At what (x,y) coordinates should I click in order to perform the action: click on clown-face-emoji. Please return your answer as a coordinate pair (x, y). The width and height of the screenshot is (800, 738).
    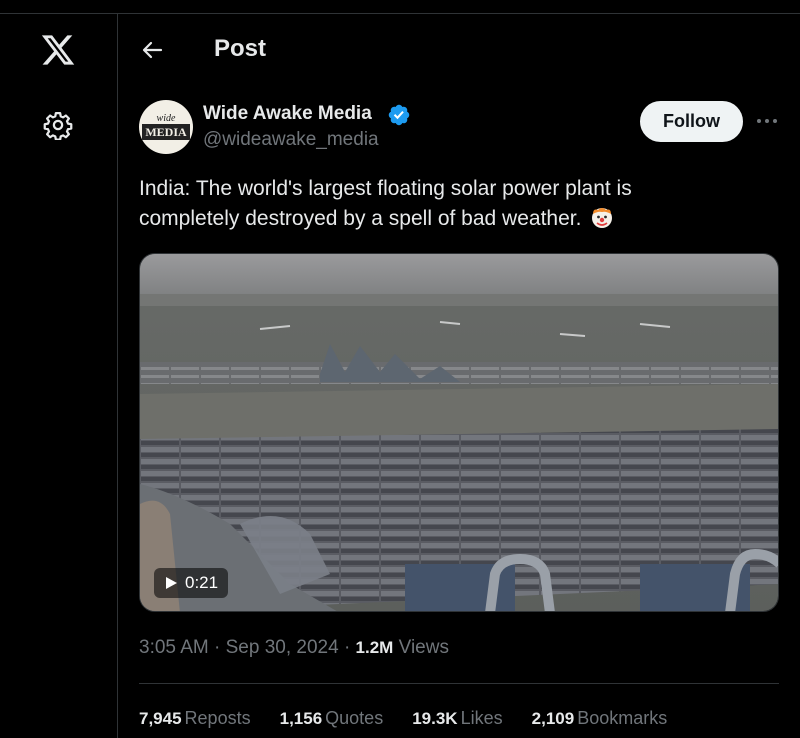
    Looking at the image, I should click on (602, 218).